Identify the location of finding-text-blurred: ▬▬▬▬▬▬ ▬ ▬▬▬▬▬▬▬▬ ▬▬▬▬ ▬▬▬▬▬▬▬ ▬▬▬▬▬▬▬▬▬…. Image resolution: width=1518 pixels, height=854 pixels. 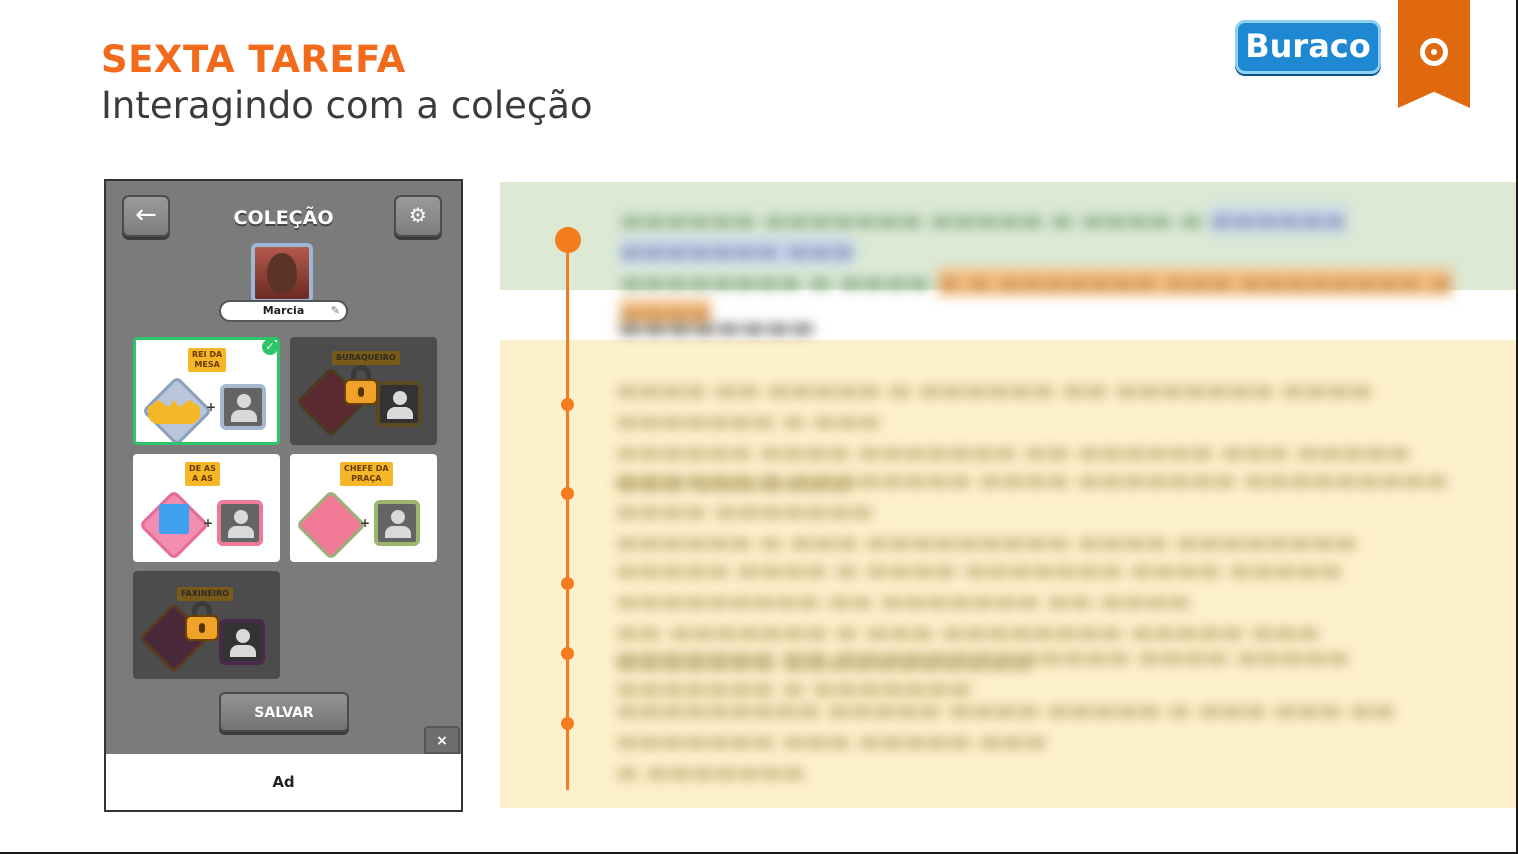
(1032, 511).